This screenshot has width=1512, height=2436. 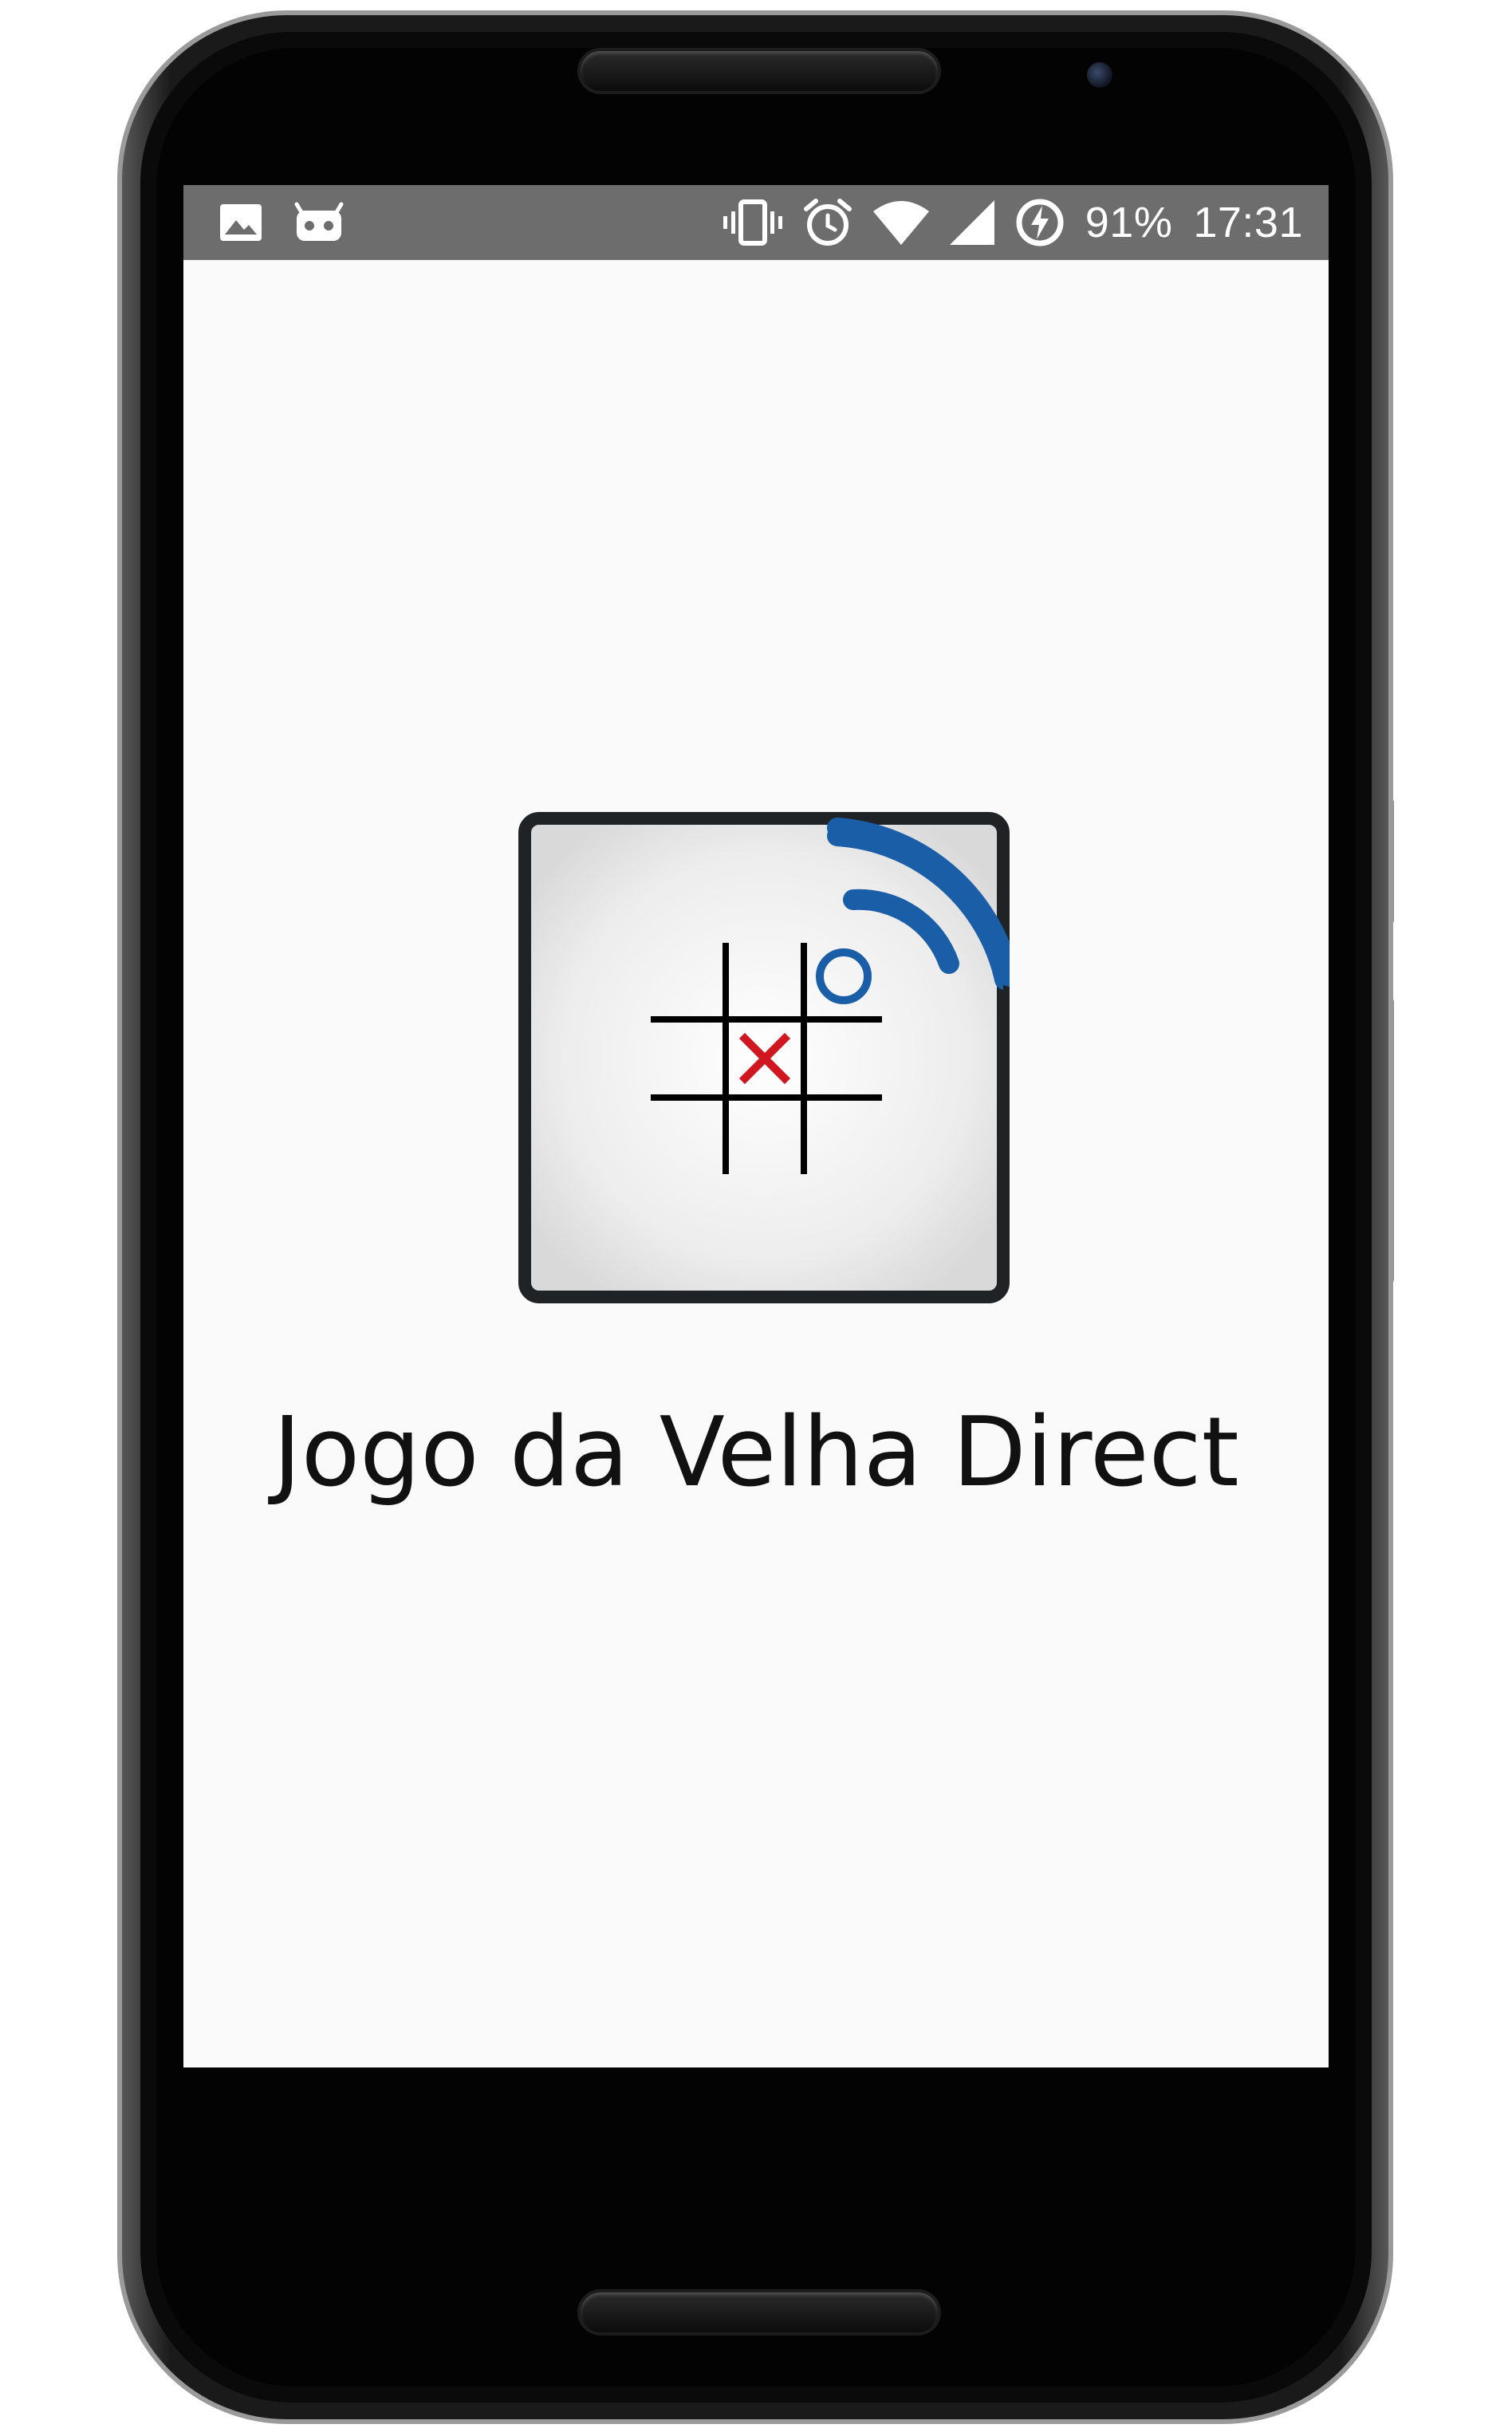 What do you see at coordinates (1129, 222) in the screenshot?
I see `battery-percent: 91%` at bounding box center [1129, 222].